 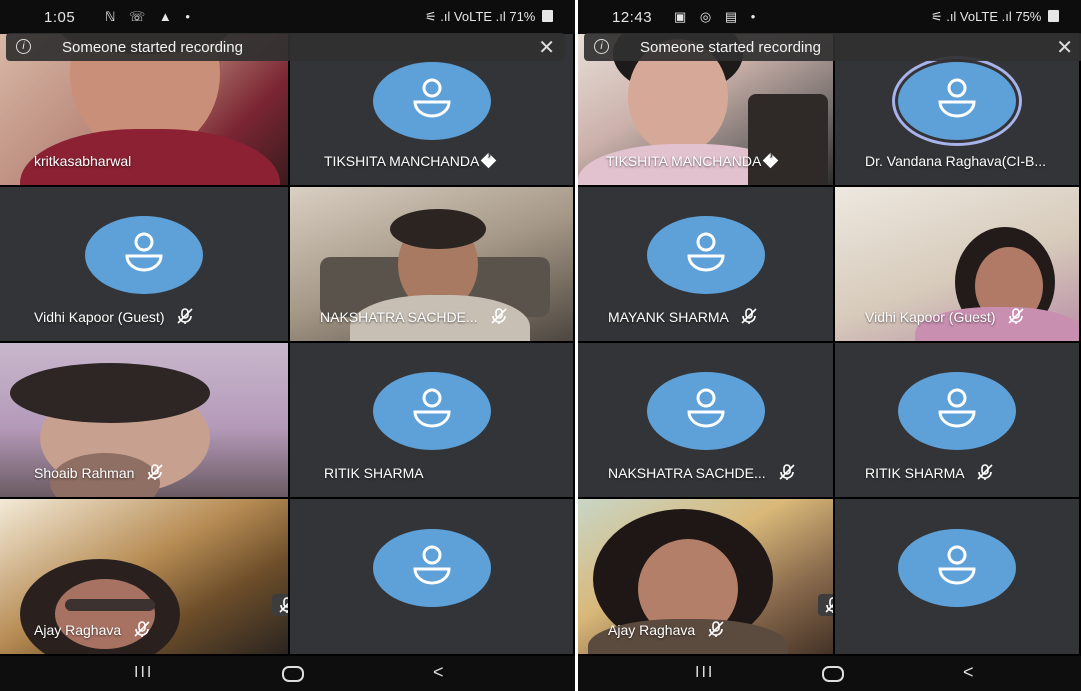 What do you see at coordinates (717, 16) in the screenshot?
I see `notification-icons: ▣ ◎ ▤ •` at bounding box center [717, 16].